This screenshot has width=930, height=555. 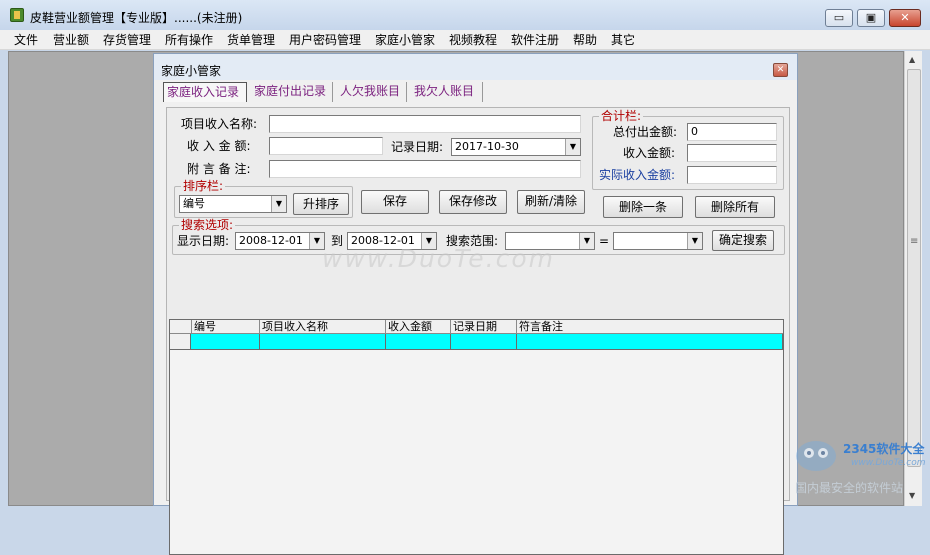 What do you see at coordinates (645, 132) in the screenshot?
I see `total-pay-label: 总付出金额:` at bounding box center [645, 132].